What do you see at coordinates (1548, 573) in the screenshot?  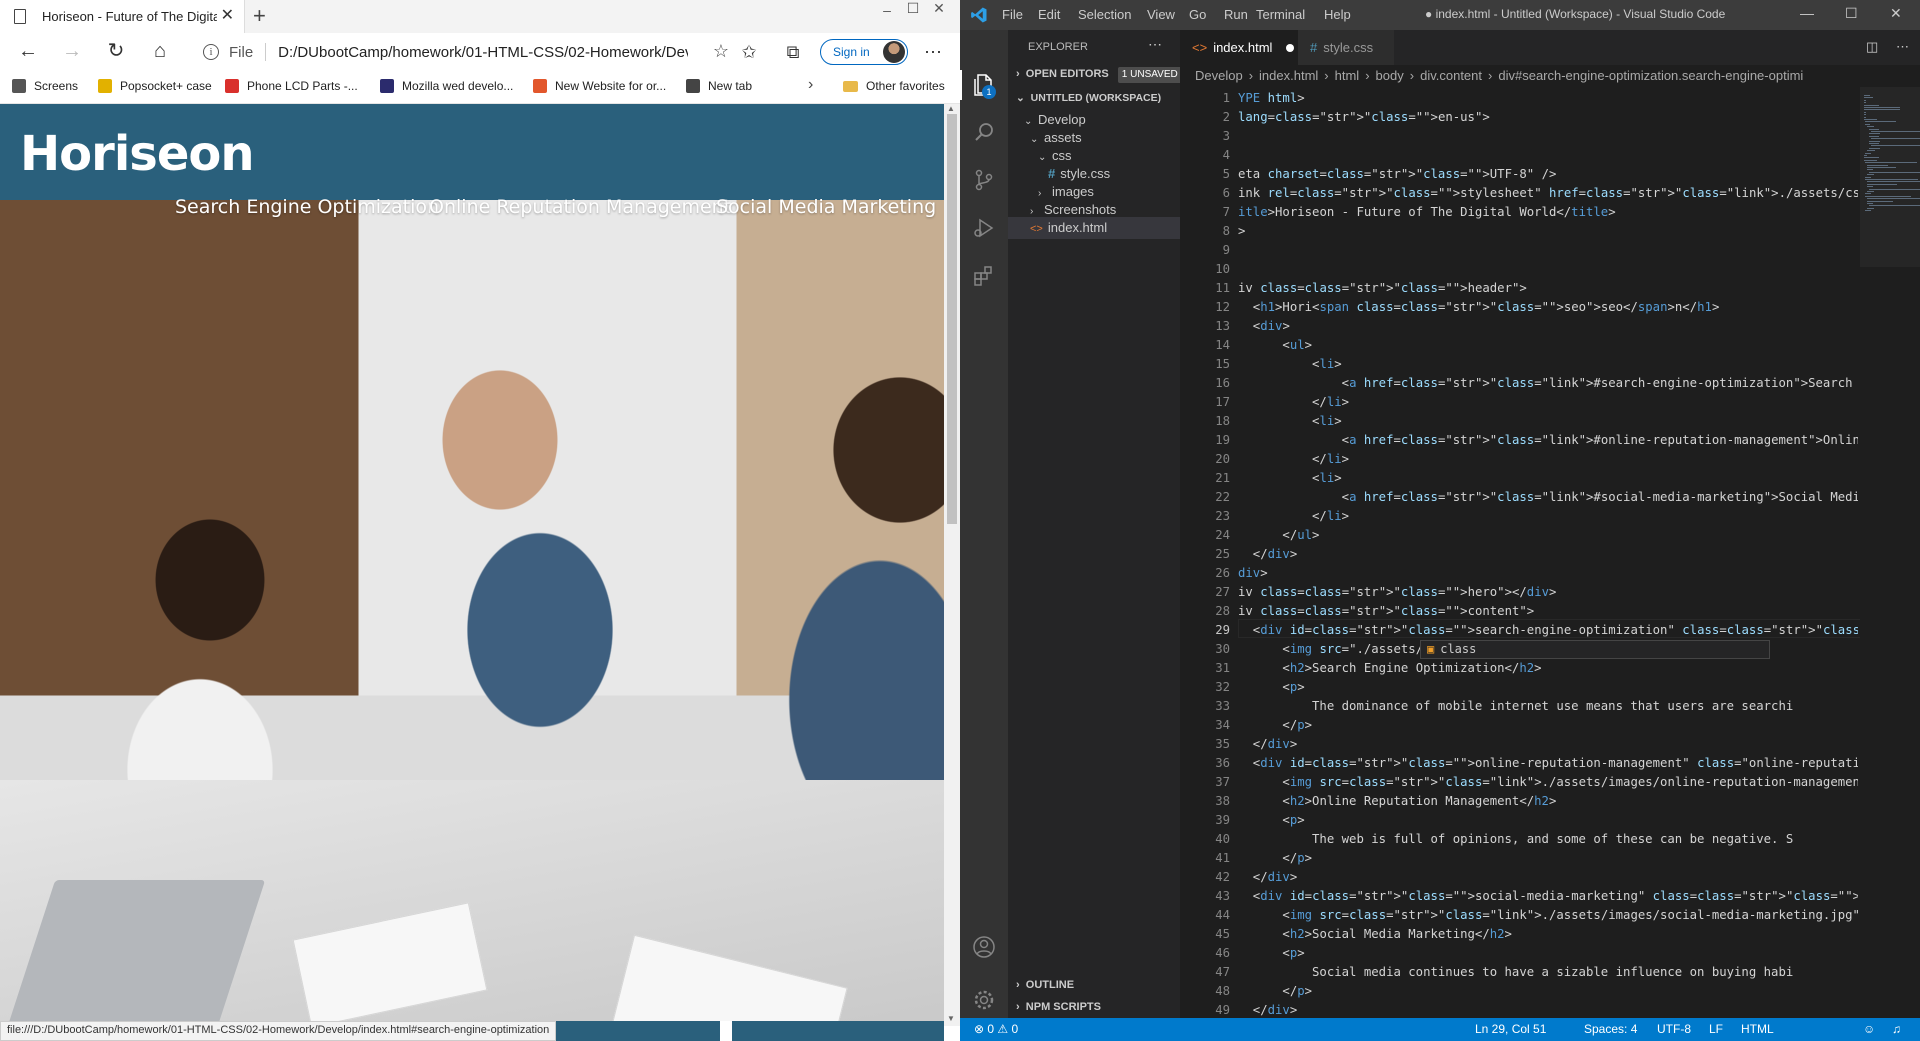 I see `code-line: div>` at bounding box center [1548, 573].